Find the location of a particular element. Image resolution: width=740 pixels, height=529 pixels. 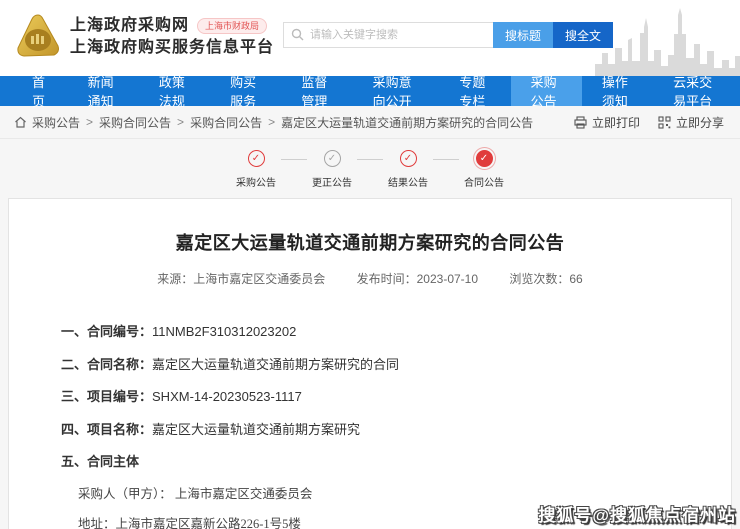

purchaser-row: 采购人（甲方）： 上海市嘉定区交通委员会 is located at coordinates (195, 494).